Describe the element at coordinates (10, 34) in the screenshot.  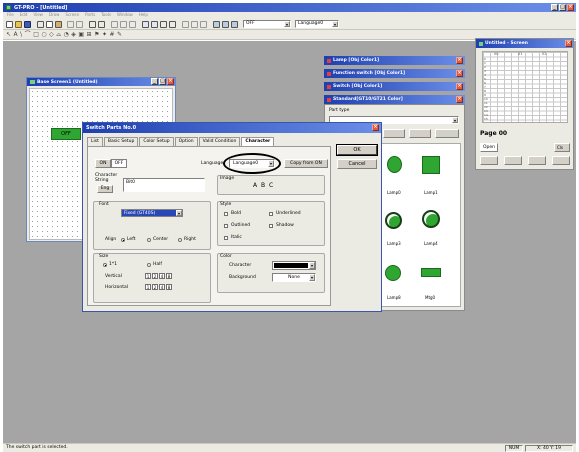
I see `select-tool-icon: ↖` at that location.